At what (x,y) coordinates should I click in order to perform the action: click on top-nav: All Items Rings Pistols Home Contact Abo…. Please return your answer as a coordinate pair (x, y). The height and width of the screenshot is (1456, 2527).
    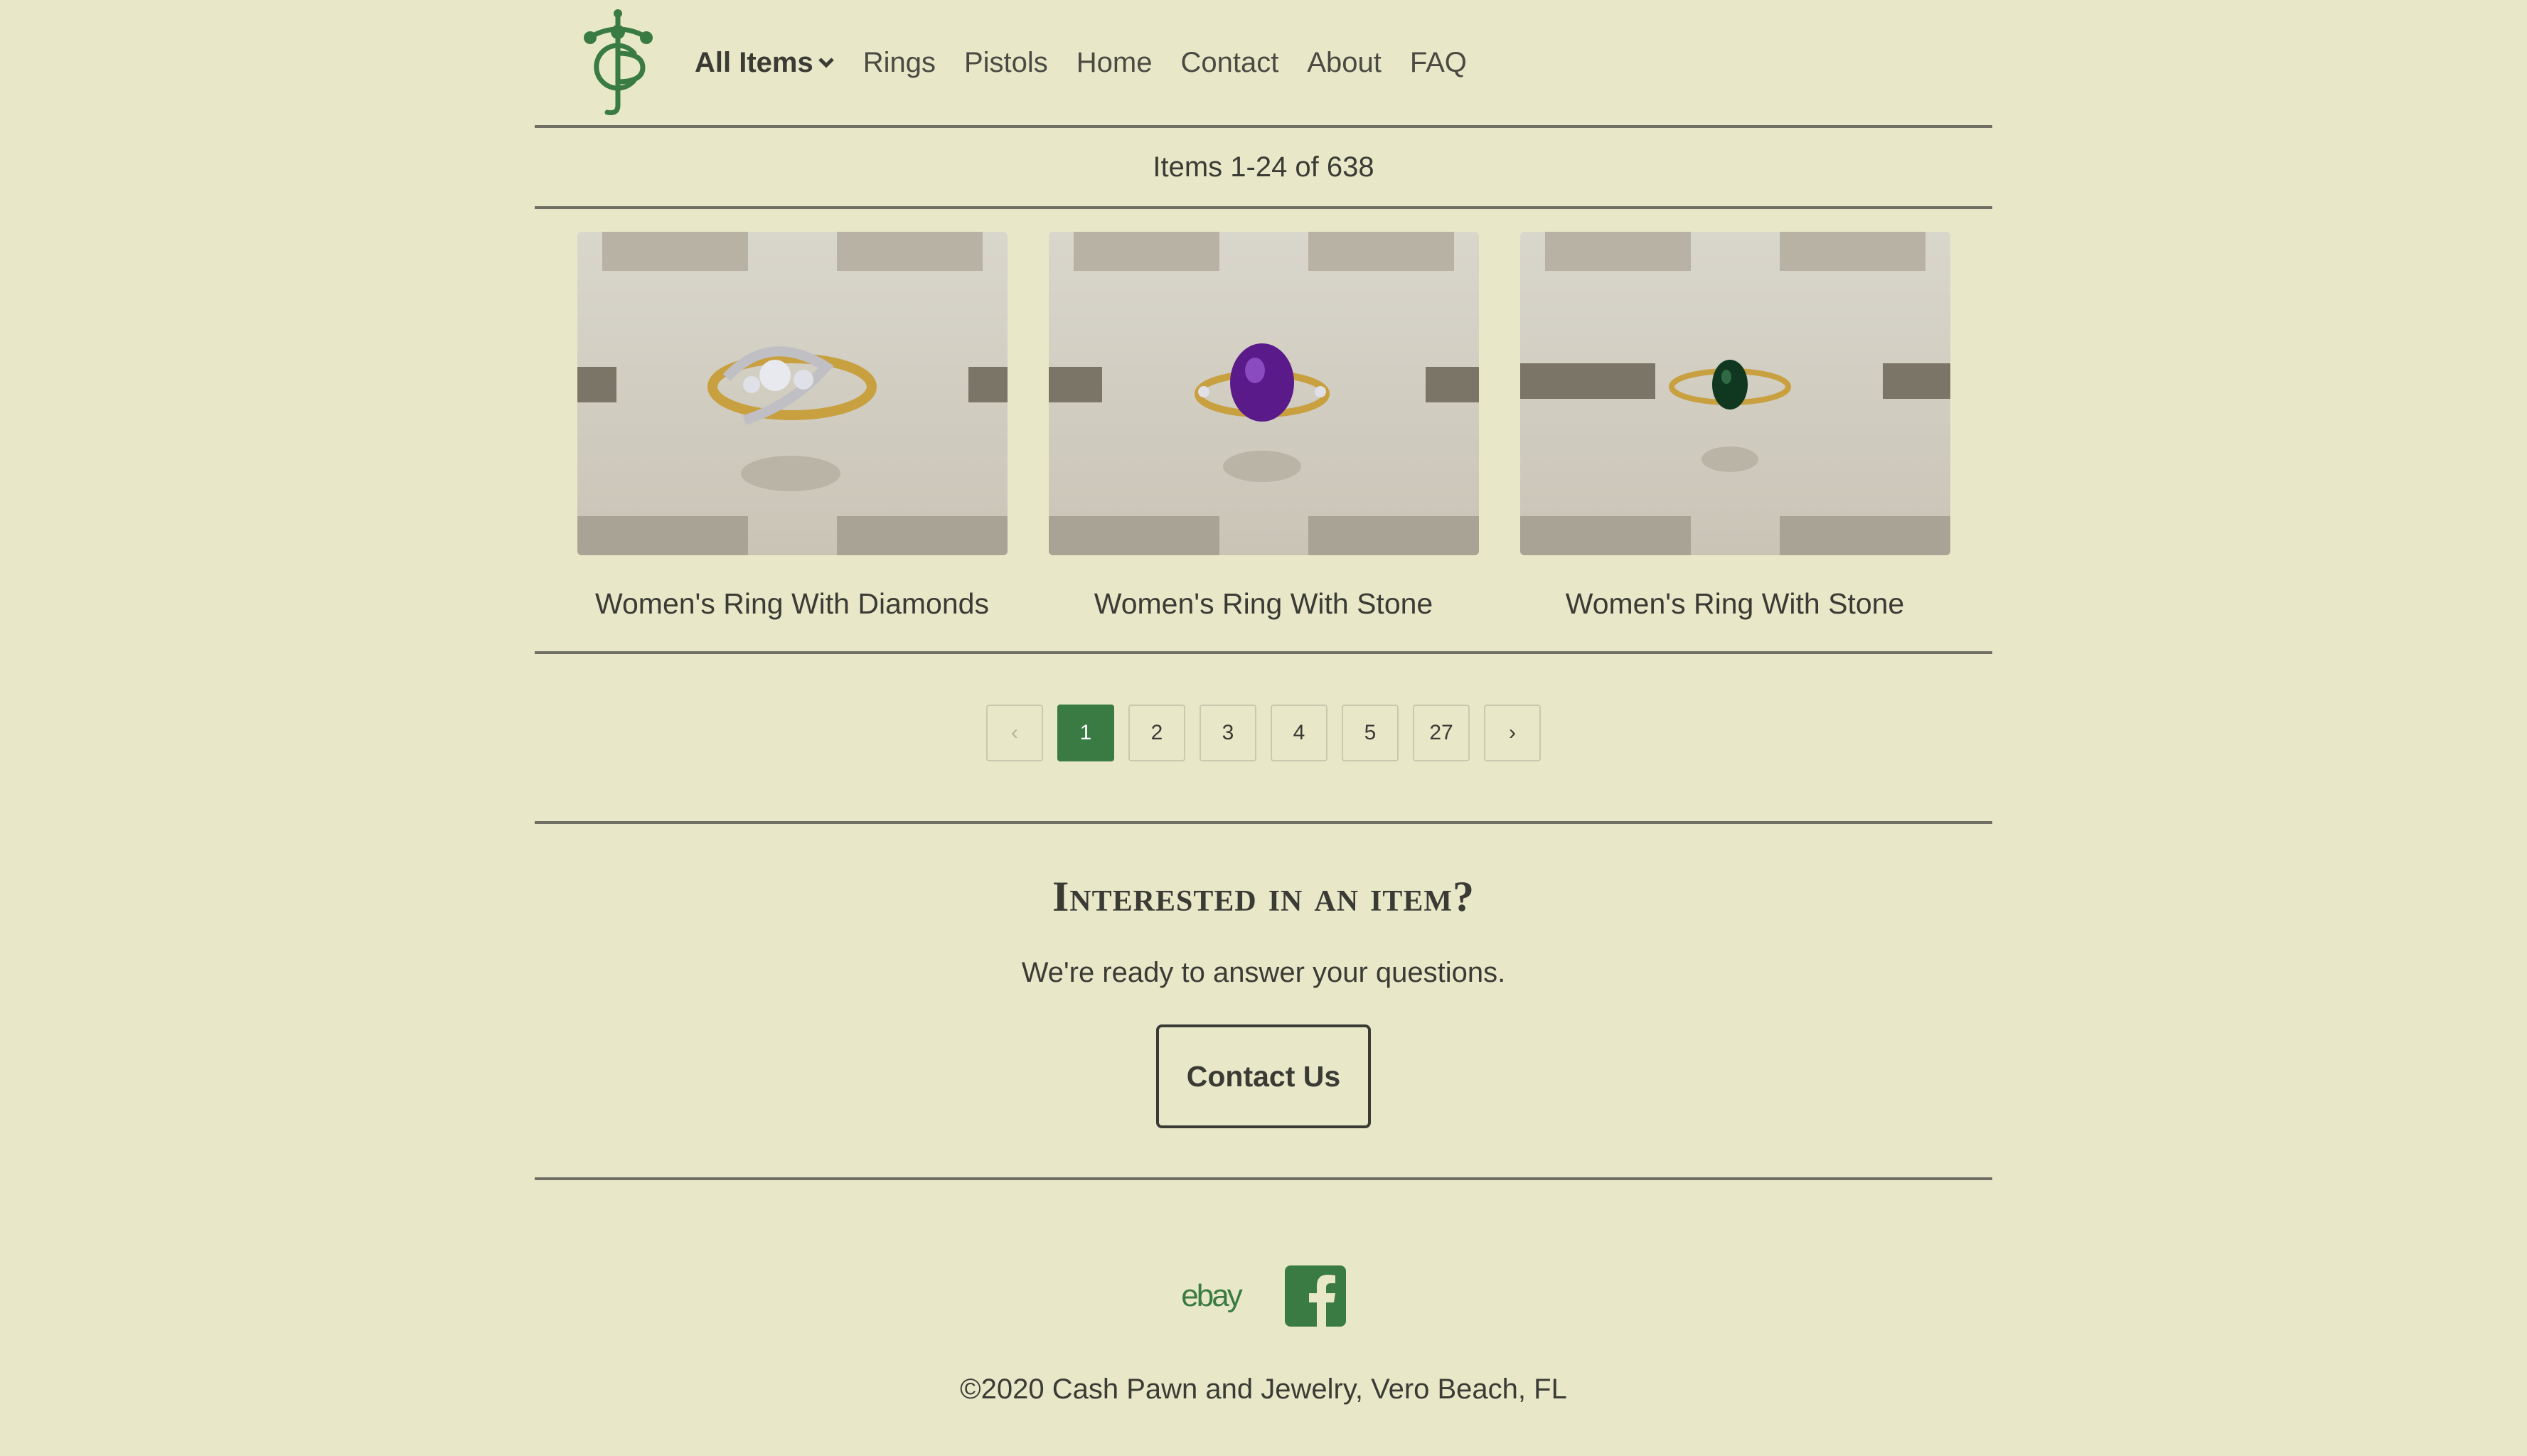
    Looking at the image, I should click on (1263, 64).